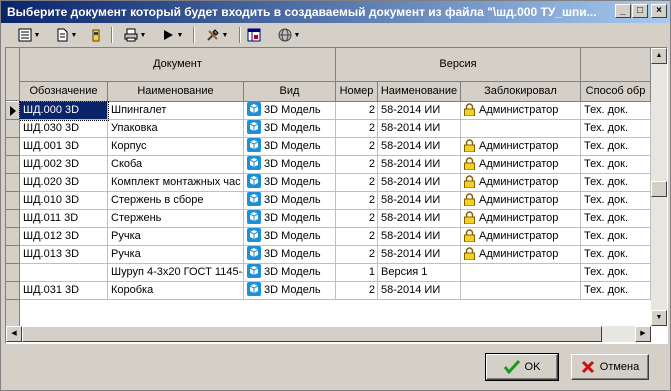  I want to click on minimize-button: _, so click(623, 11).